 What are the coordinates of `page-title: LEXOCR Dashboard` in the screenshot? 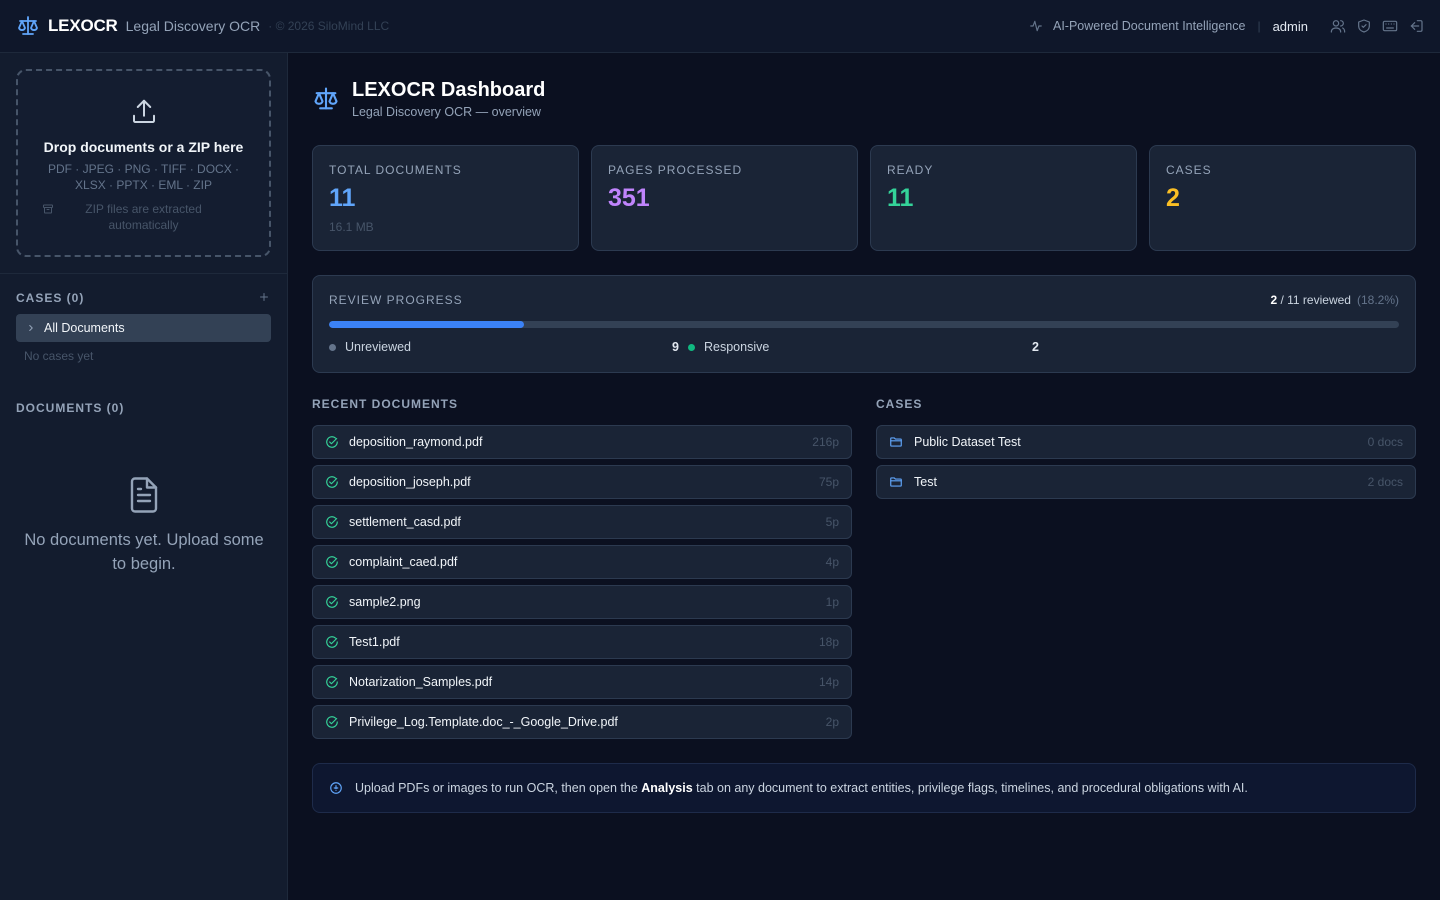 It's located at (449, 90).